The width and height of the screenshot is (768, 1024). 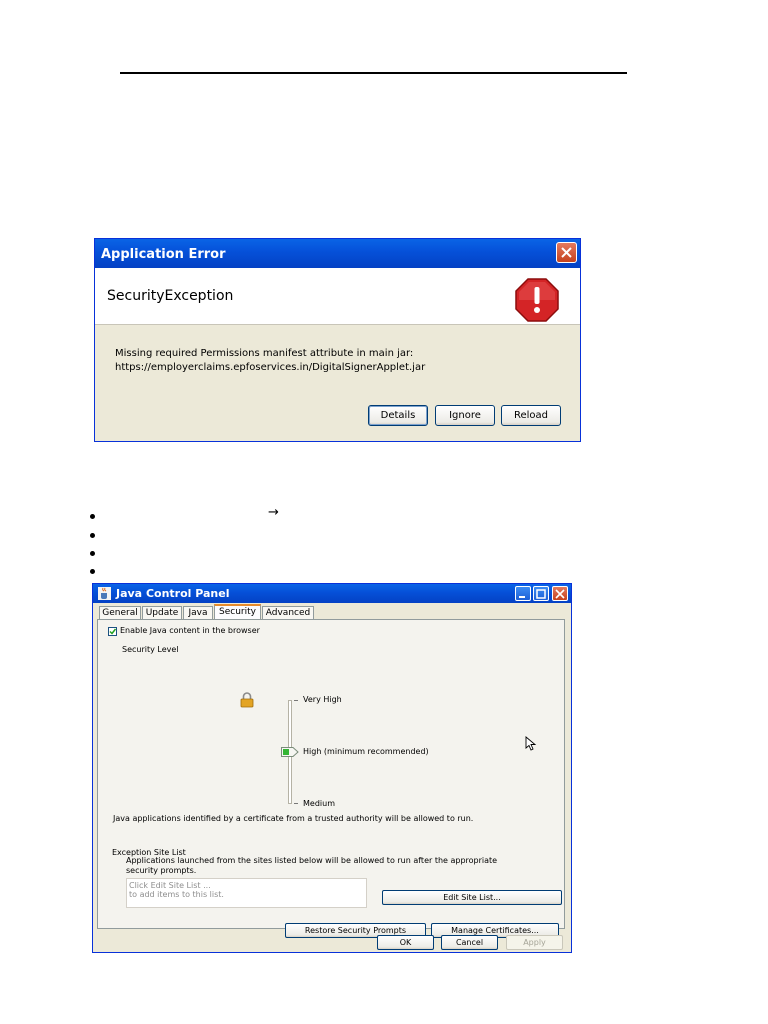 I want to click on cancel-button: Cancel, so click(x=469, y=942).